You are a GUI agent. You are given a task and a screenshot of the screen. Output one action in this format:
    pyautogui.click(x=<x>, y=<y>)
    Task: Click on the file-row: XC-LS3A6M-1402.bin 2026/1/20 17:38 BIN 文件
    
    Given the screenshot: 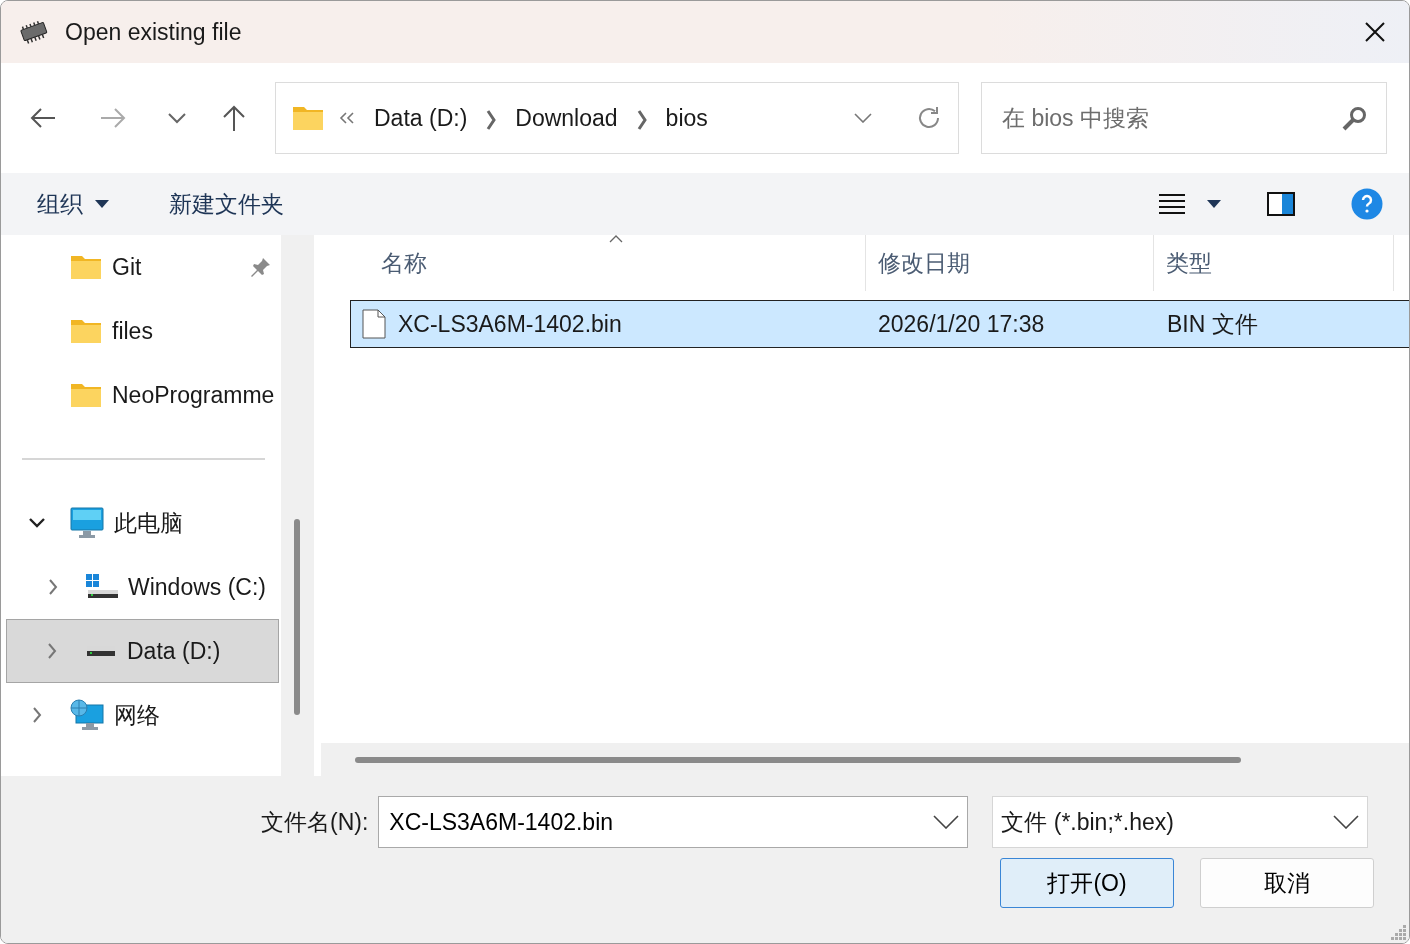 What is the action you would take?
    pyautogui.click(x=879, y=324)
    